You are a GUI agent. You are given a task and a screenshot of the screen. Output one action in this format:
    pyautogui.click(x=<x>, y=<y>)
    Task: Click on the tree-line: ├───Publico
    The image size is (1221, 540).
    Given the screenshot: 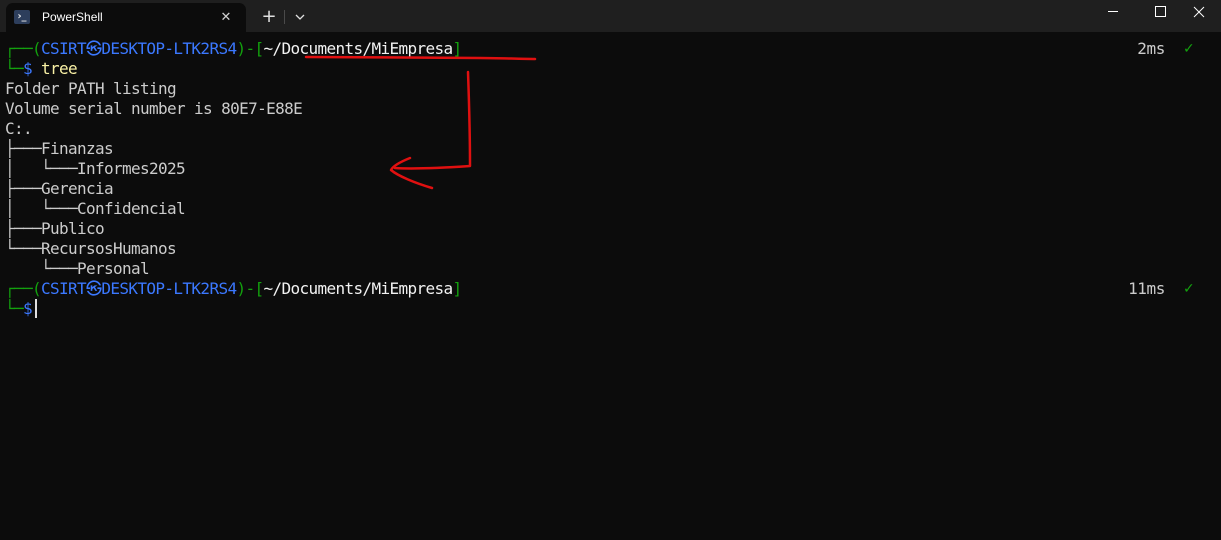 What is the action you would take?
    pyautogui.click(x=55, y=228)
    